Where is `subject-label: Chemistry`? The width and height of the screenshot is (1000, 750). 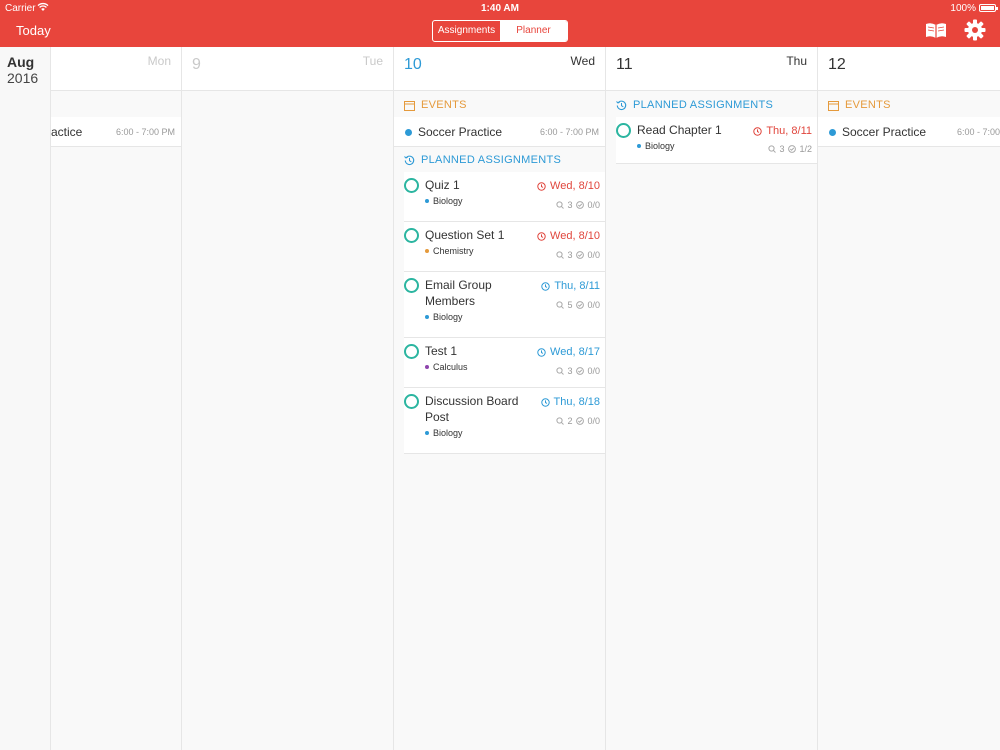 subject-label: Chemistry is located at coordinates (453, 251).